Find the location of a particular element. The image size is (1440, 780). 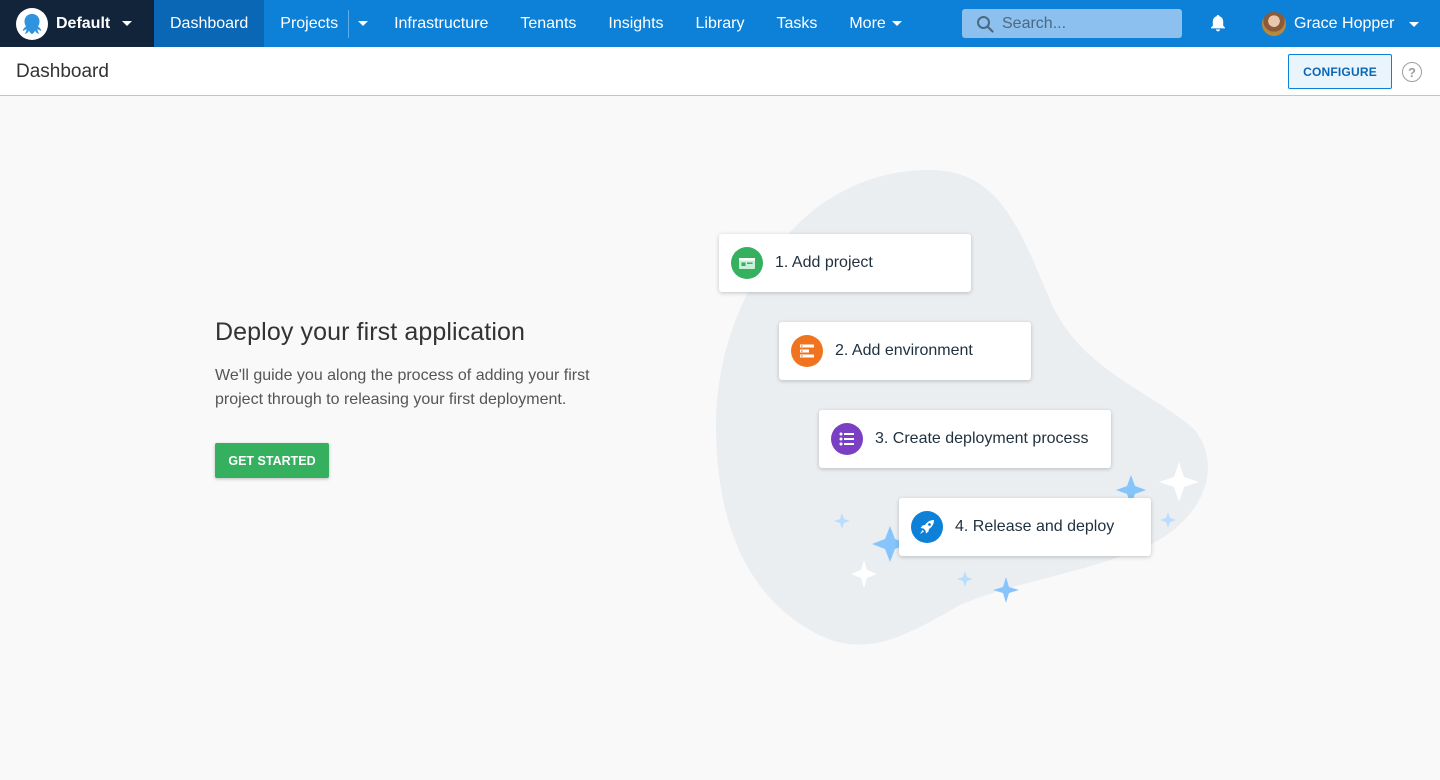

environment-stack-icon is located at coordinates (807, 351).